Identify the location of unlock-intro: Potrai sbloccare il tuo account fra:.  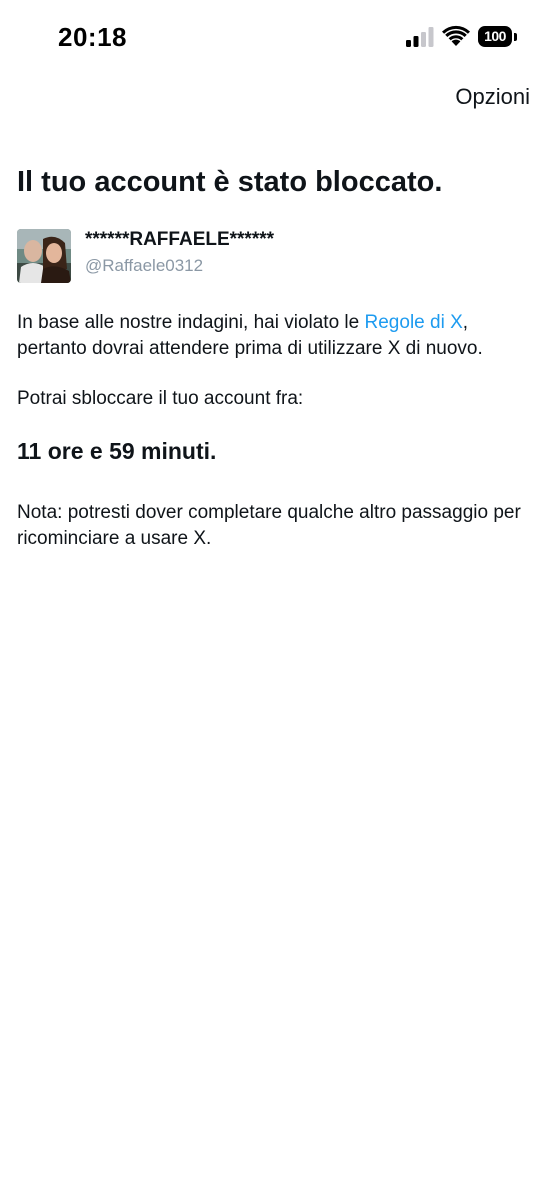
(160, 398).